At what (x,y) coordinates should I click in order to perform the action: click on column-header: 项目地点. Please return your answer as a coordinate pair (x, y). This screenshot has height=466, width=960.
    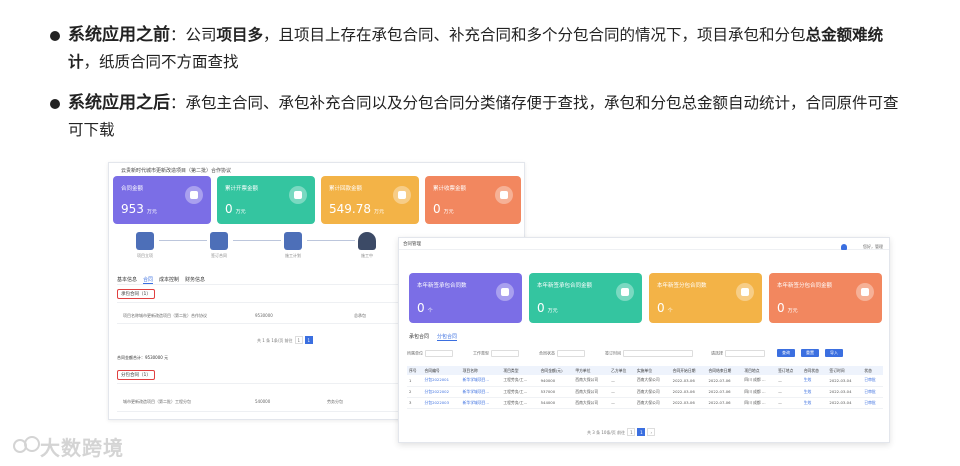
    Looking at the image, I should click on (759, 370).